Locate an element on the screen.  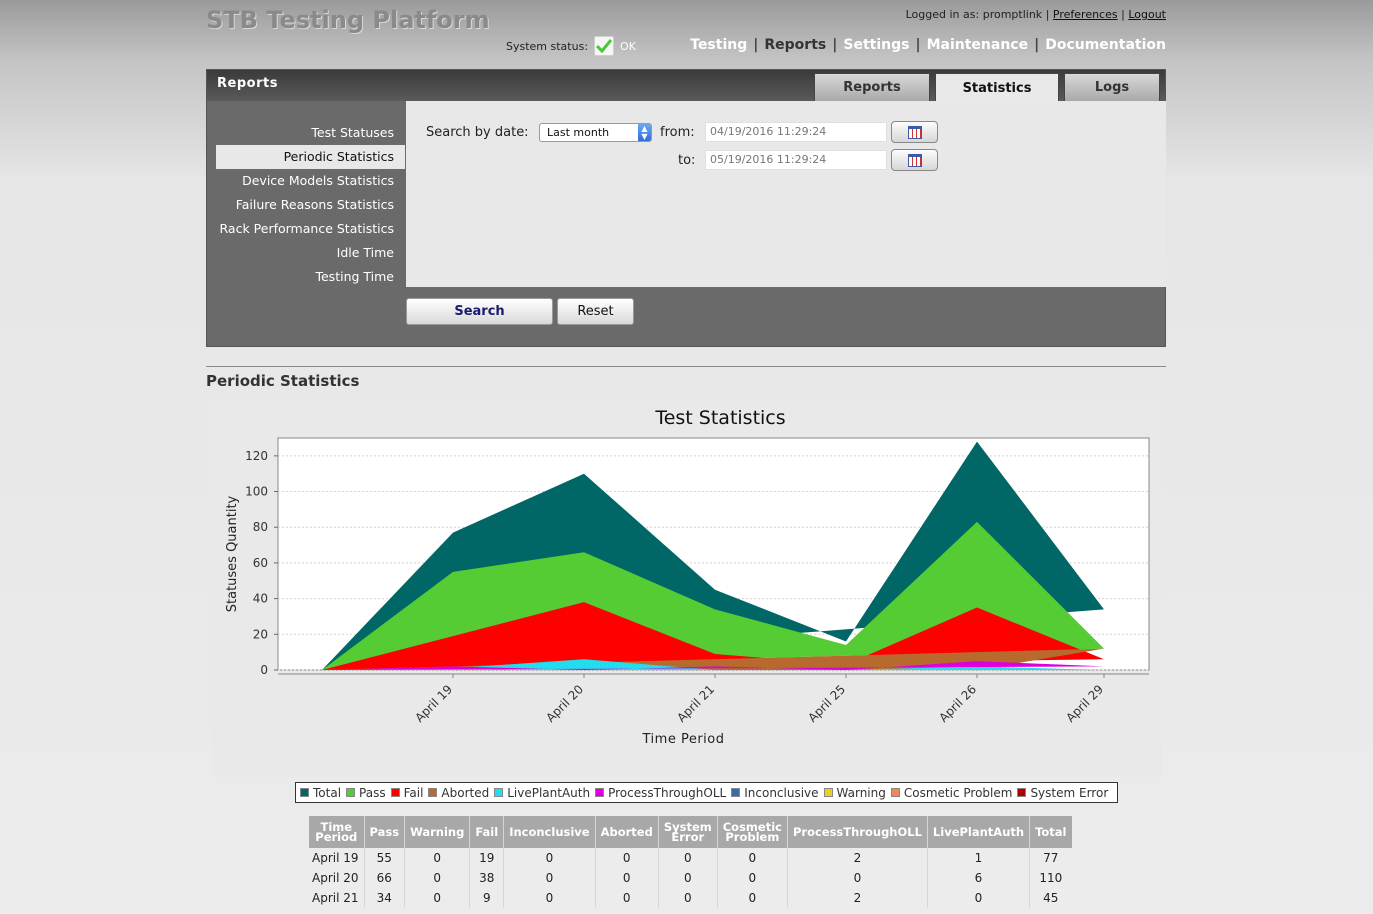
side-item-failure-reasons-statistics: Failure Reasons Statistics is located at coordinates (310, 205).